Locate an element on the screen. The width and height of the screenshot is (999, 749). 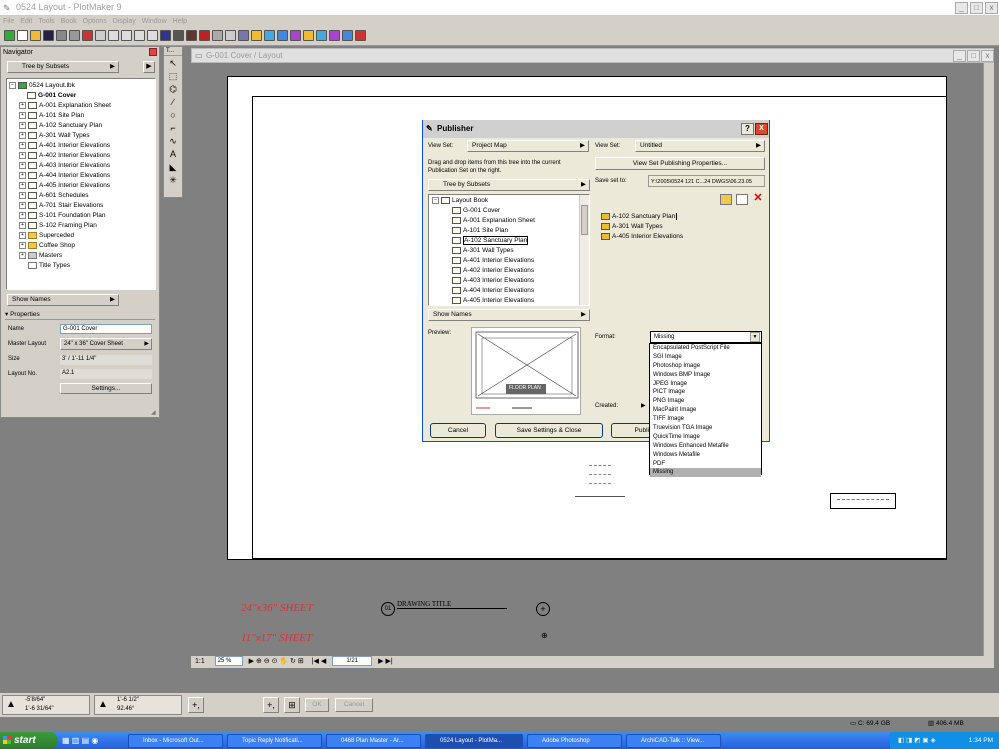
origin-icon: ▲ is located at coordinates (11, 705).